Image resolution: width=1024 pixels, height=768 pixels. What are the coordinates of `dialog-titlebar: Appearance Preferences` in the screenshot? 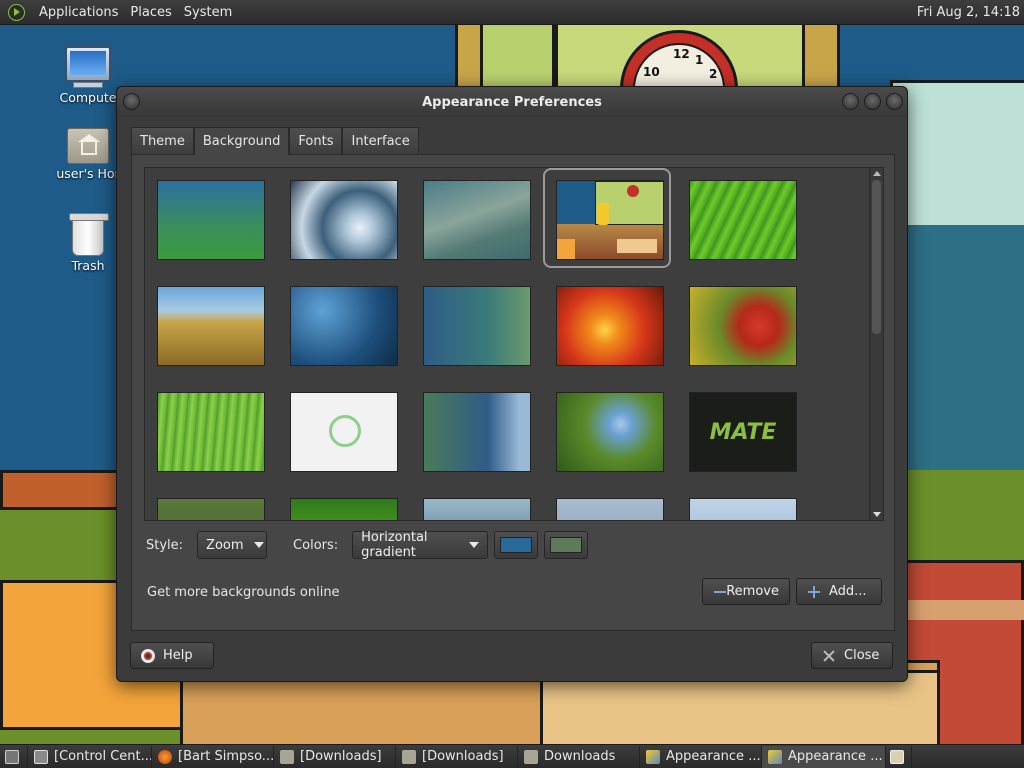 It's located at (512, 102).